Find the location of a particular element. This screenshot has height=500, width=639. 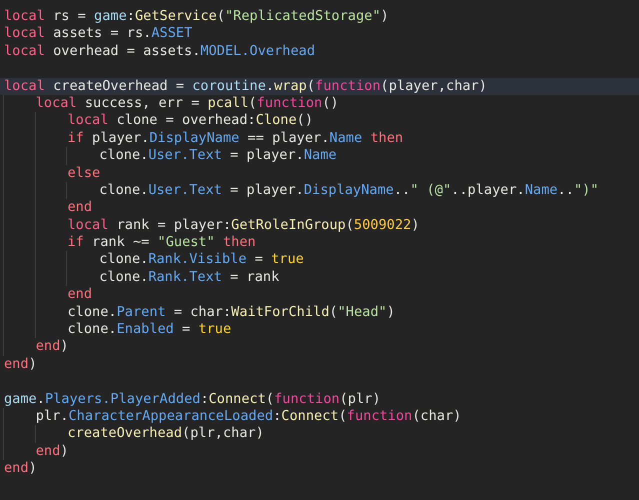

code-line: if player.DisplayName == player.Name then is located at coordinates (235, 139).